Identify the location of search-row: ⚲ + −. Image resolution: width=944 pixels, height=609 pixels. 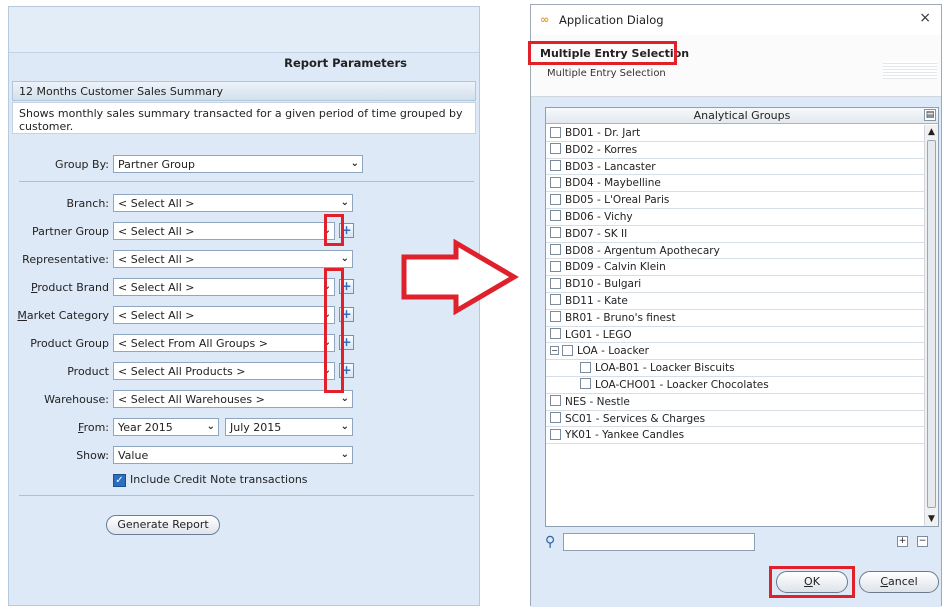
(742, 543).